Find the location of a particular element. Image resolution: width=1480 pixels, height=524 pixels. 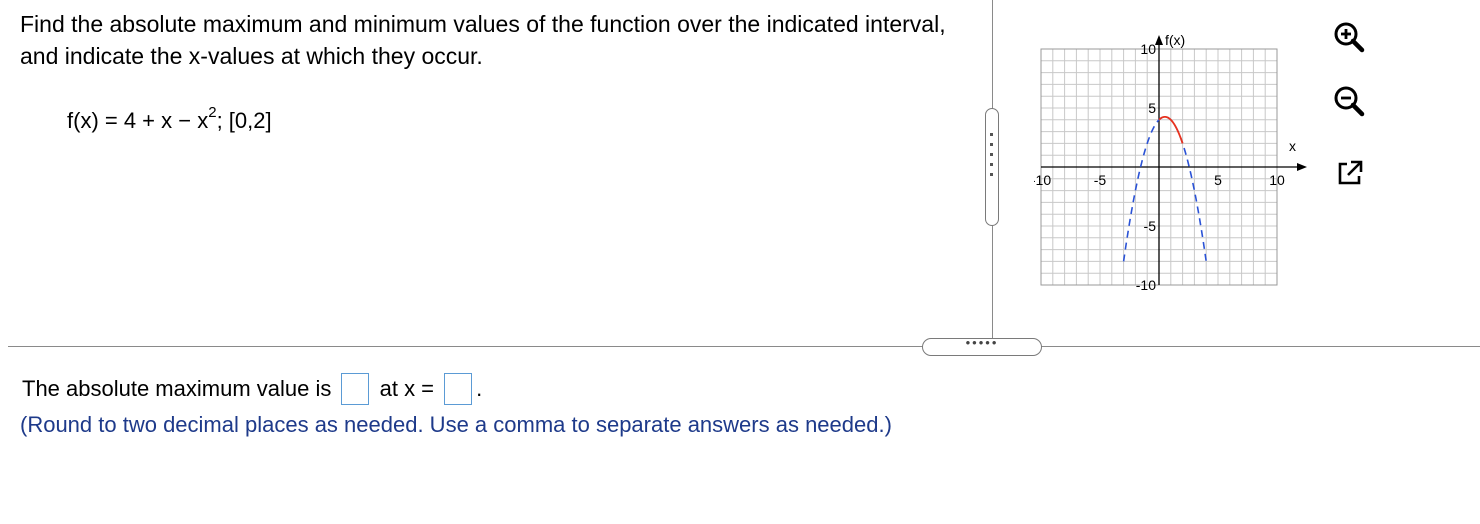

function-graph: -10 -5 5 10 10 5 -5 -10 f(x) x is located at coordinates (1170, 162).